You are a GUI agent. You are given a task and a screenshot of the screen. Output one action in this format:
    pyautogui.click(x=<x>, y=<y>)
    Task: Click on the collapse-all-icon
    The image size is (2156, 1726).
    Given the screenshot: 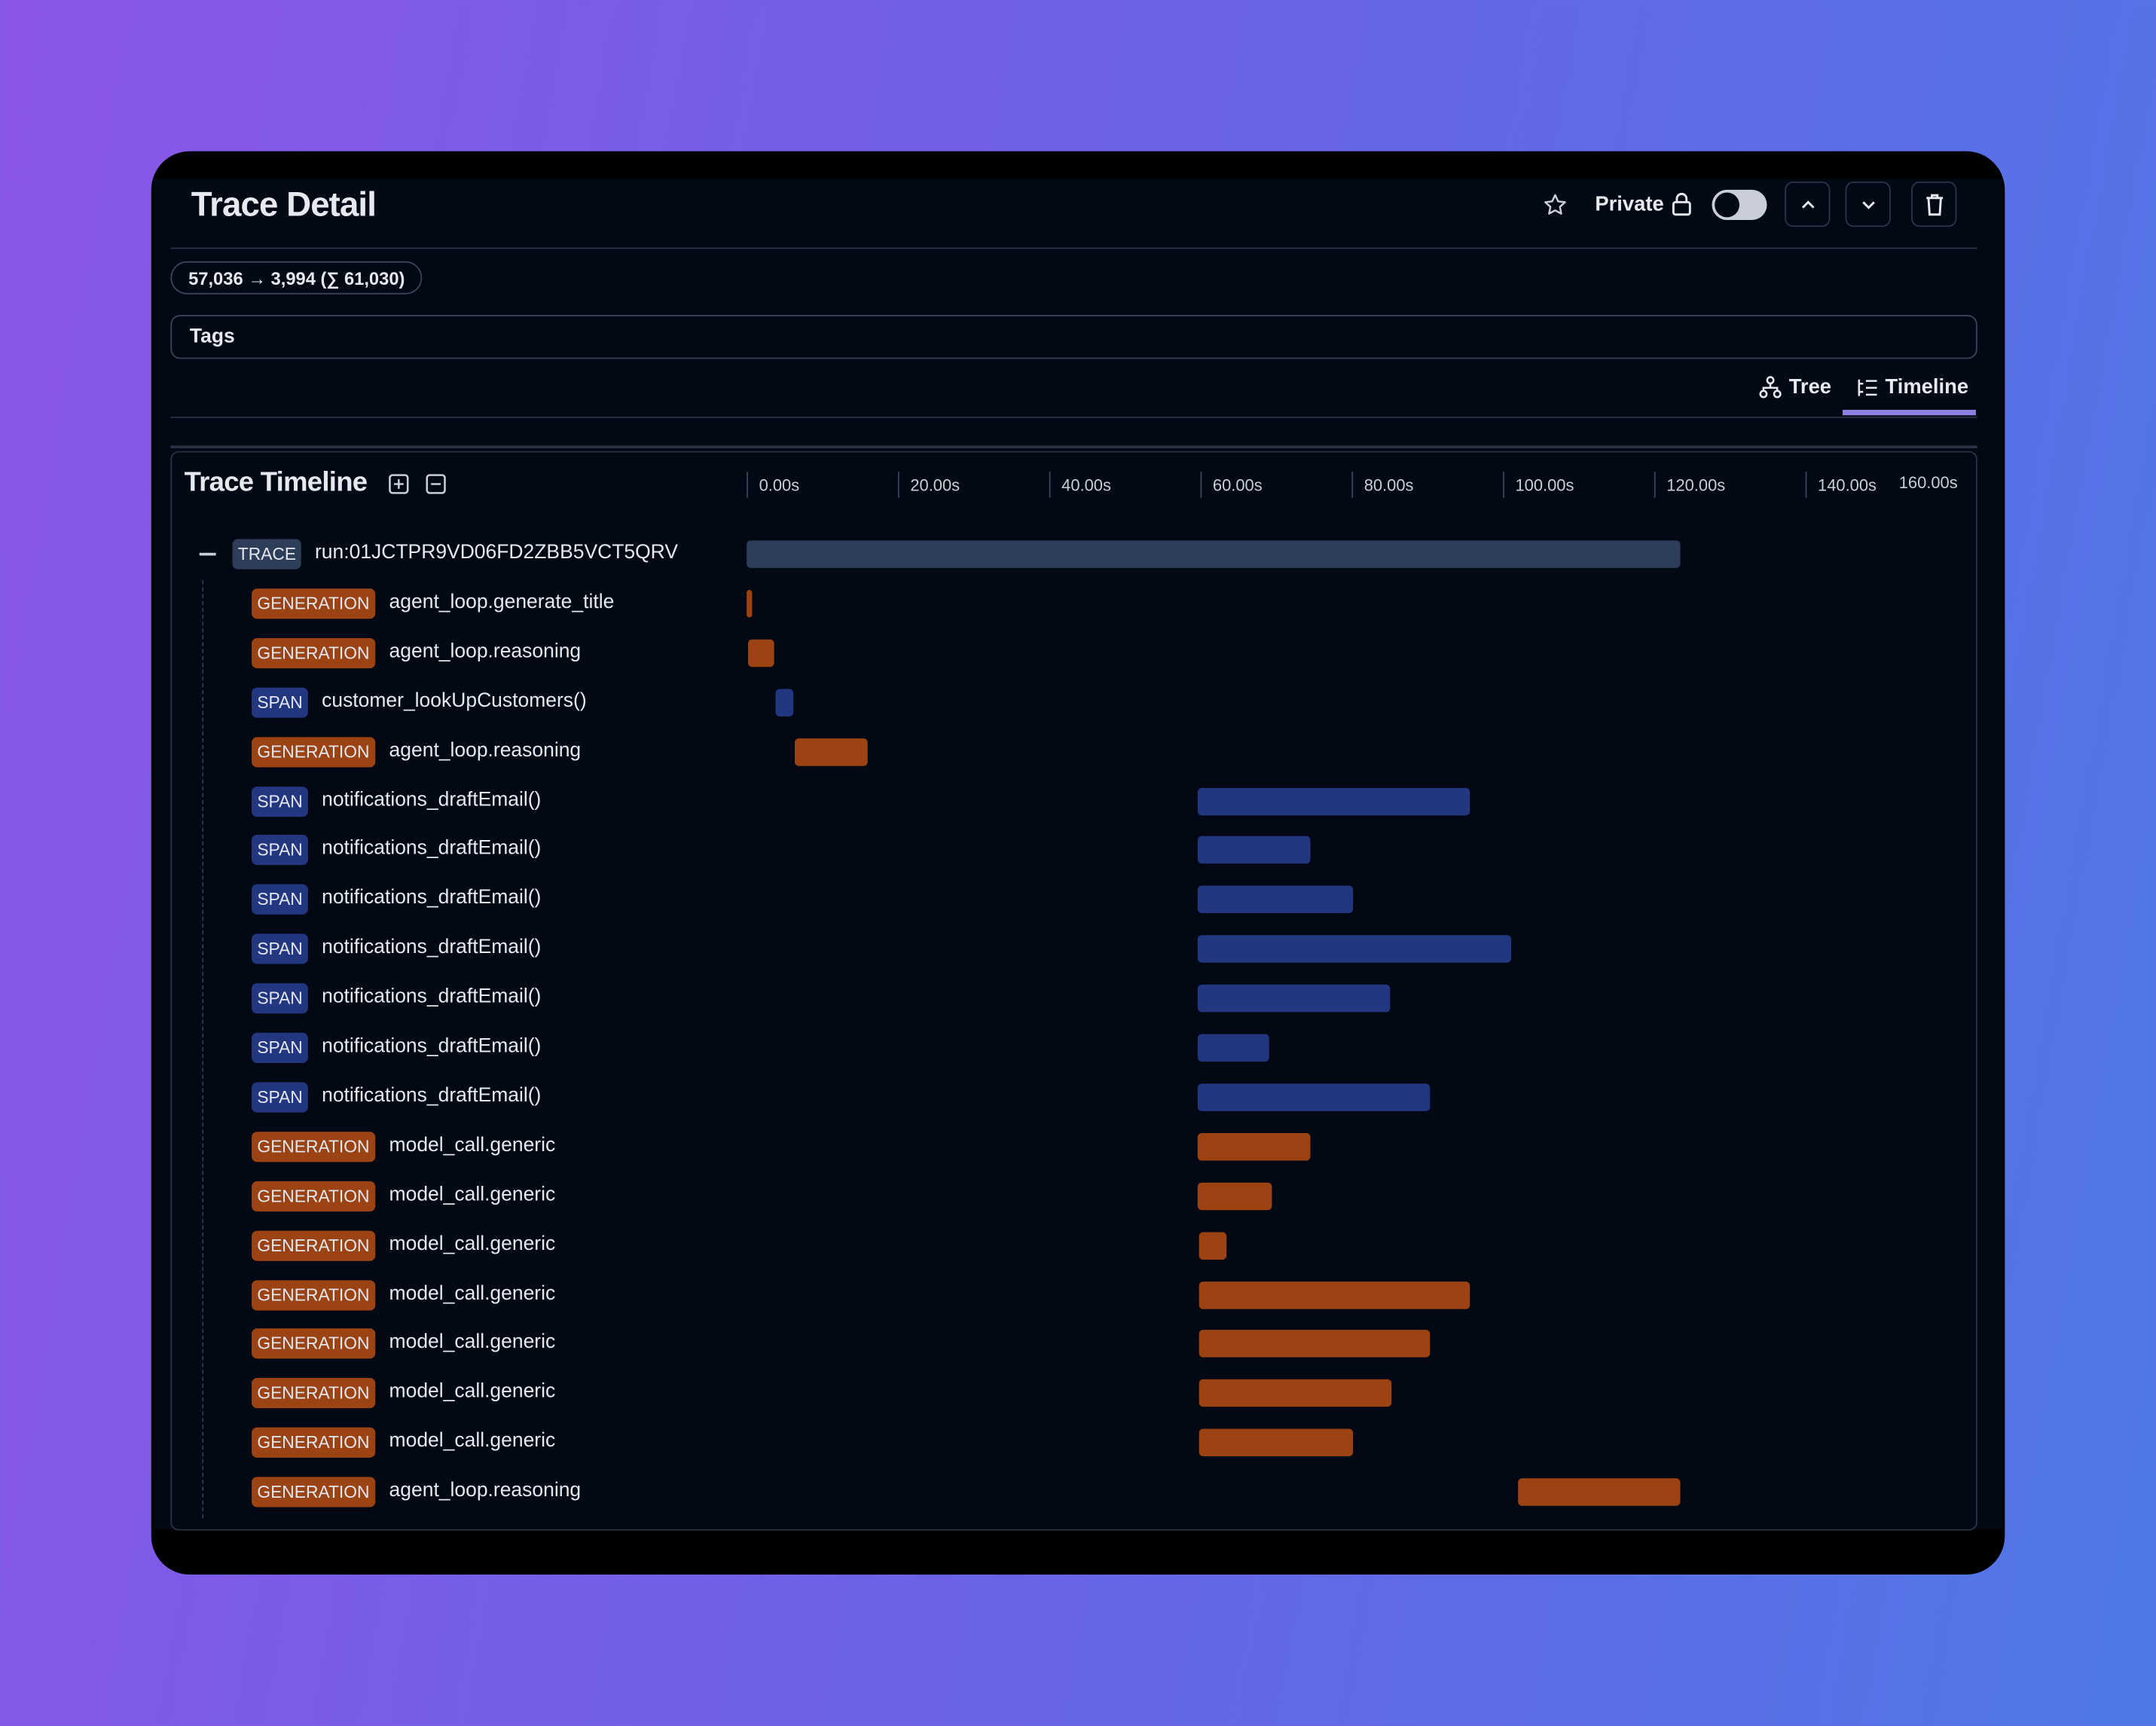 What is the action you would take?
    pyautogui.click(x=436, y=484)
    